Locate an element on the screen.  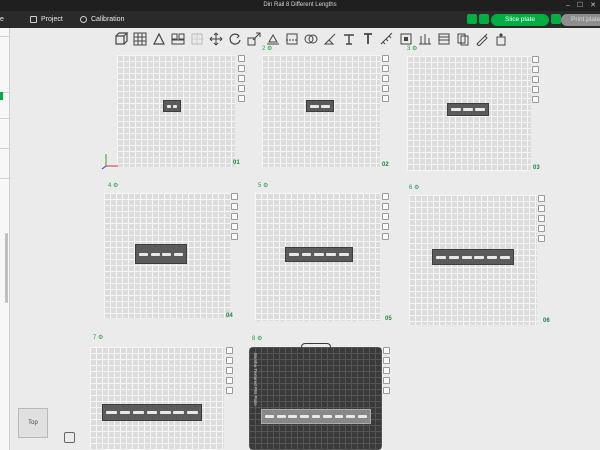
sidebar-scrollbar is located at coordinates (6, 268).